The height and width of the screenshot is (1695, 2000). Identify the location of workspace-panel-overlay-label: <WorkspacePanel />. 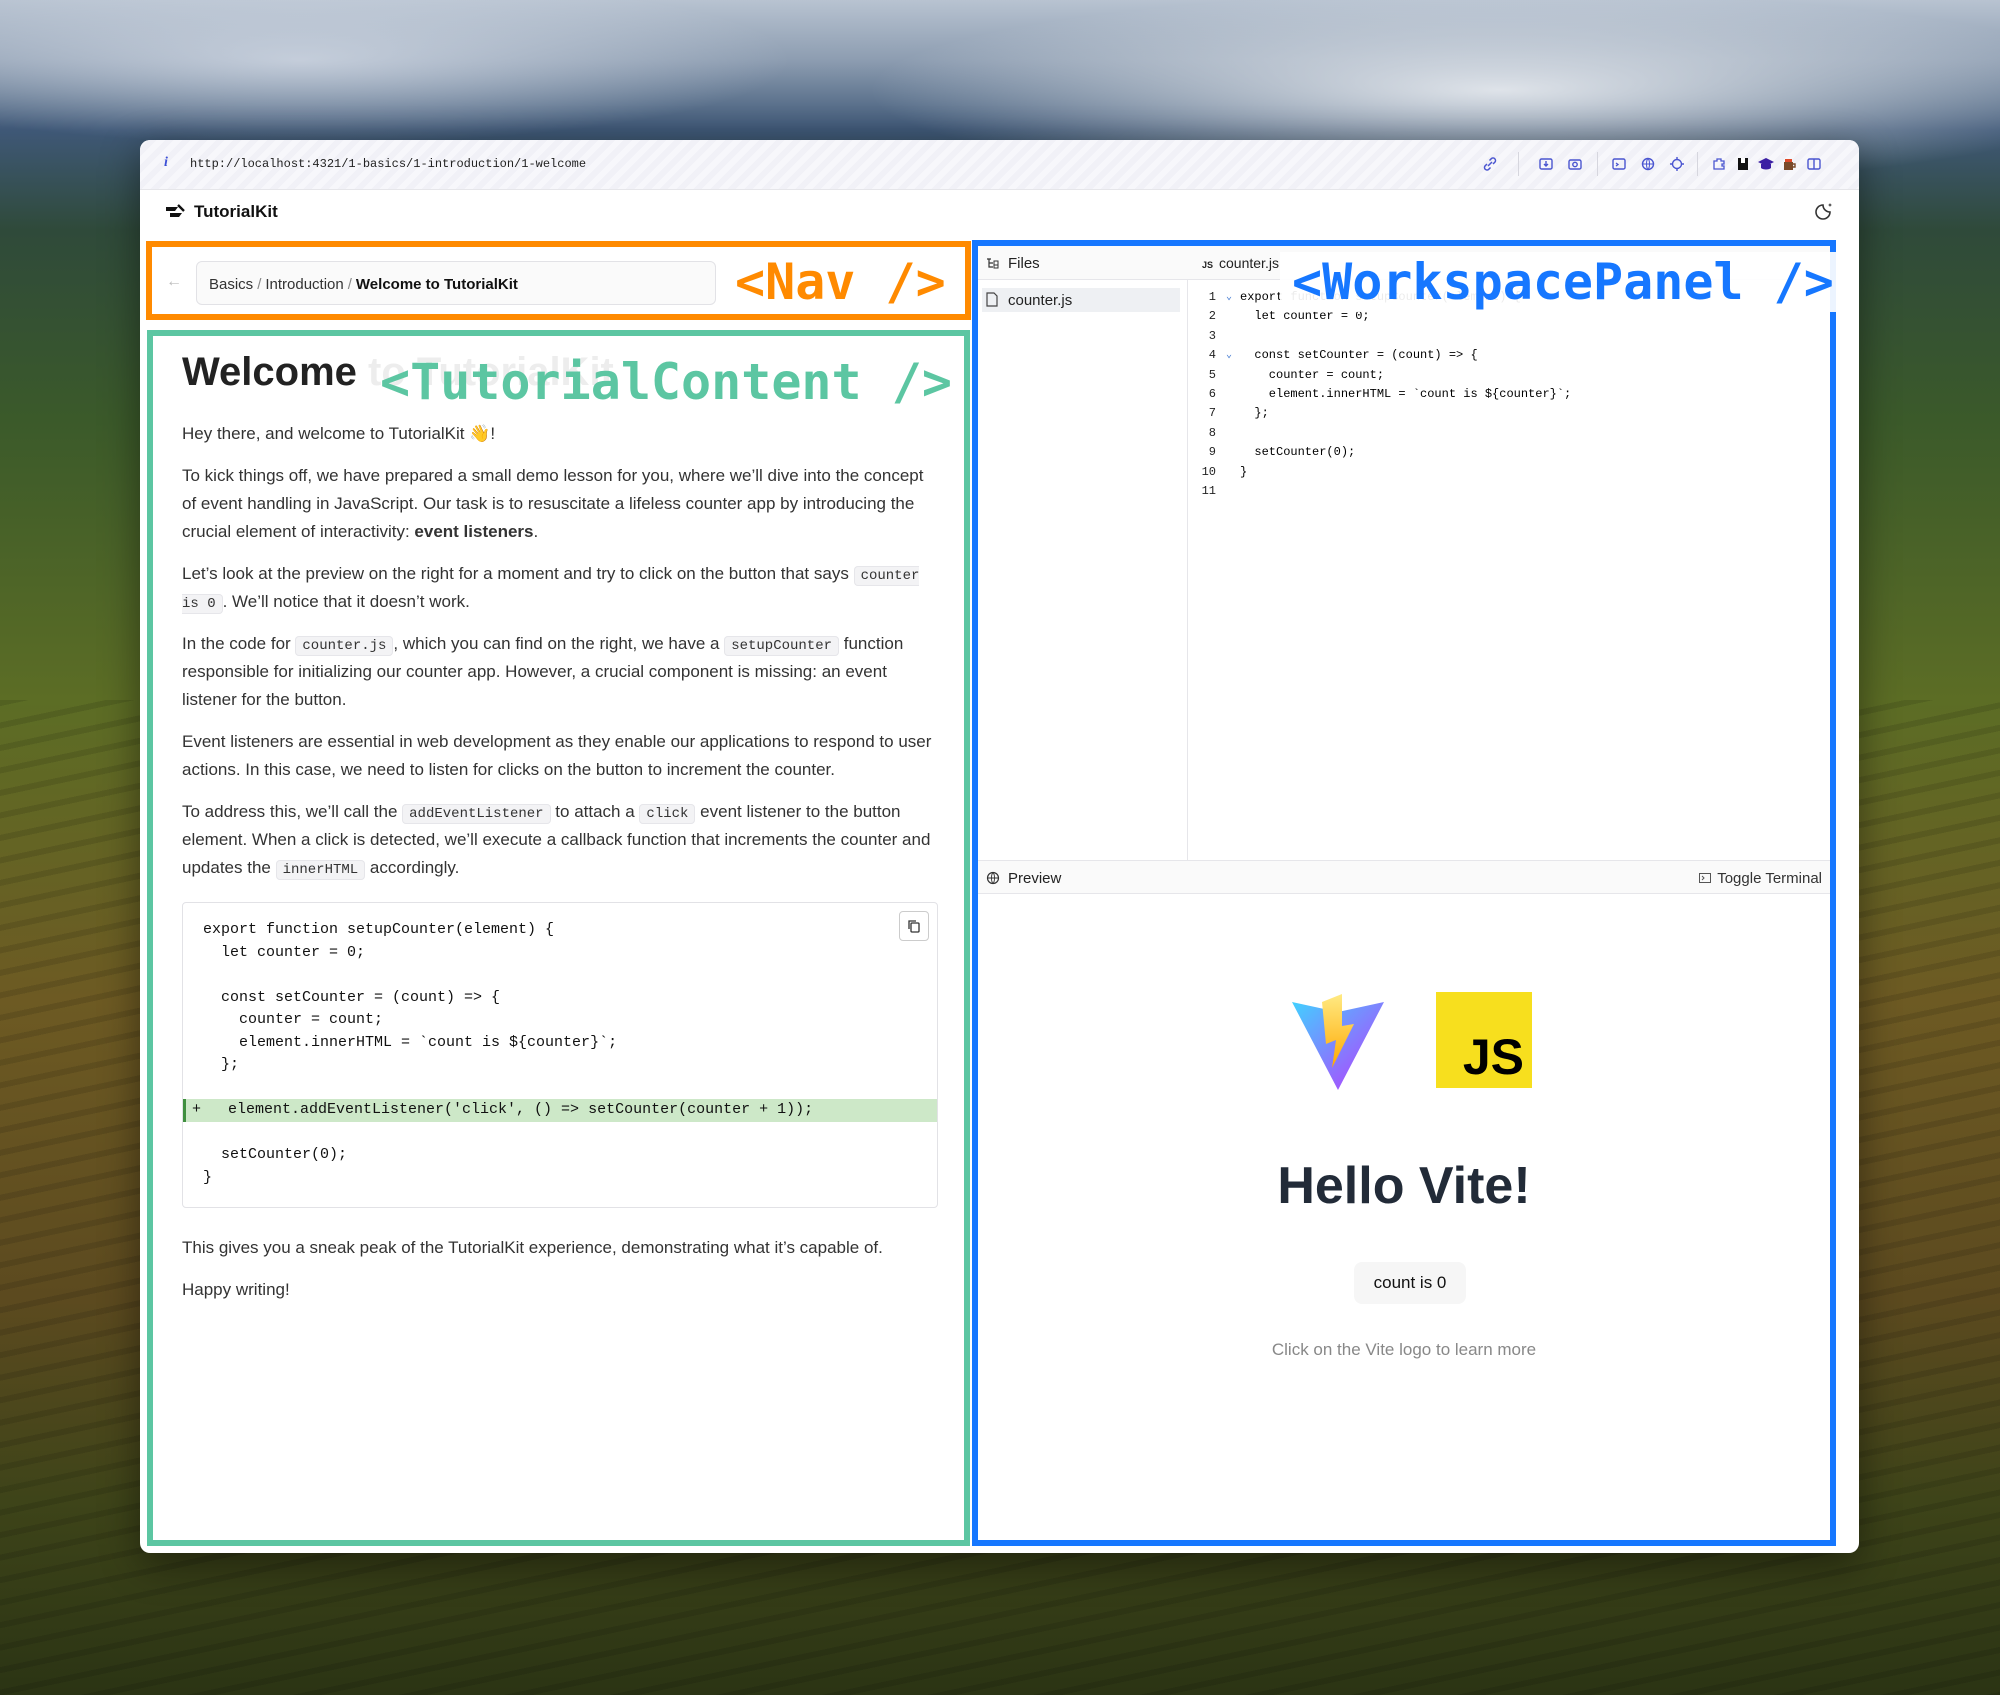
(1563, 282).